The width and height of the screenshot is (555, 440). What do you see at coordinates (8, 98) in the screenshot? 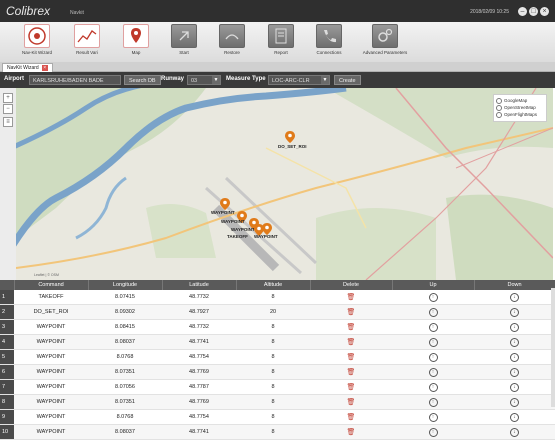
I see `zoom-in-icon: +` at bounding box center [8, 98].